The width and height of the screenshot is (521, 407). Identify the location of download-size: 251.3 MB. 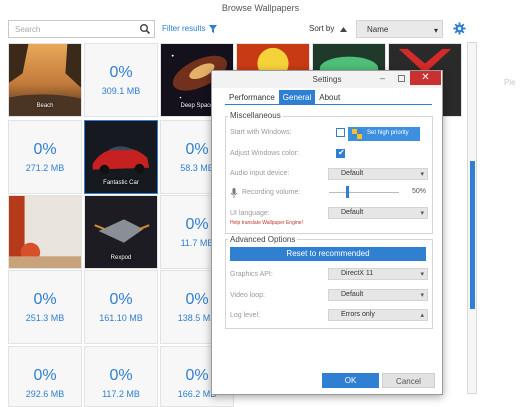
(45, 318).